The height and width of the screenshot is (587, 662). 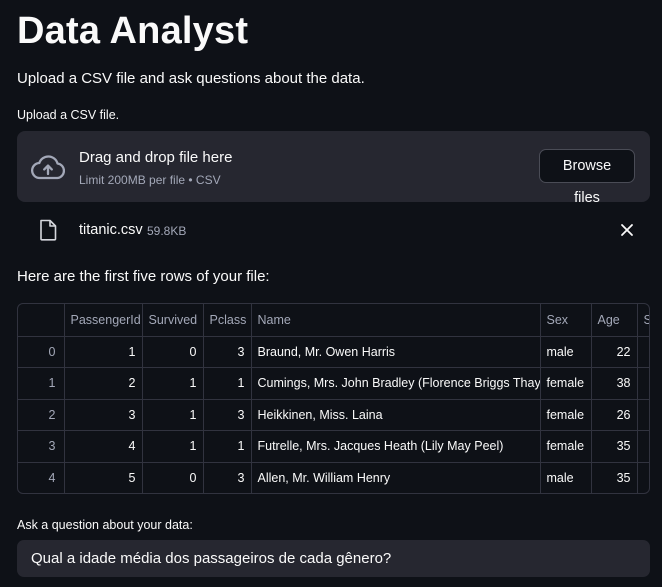 What do you see at coordinates (614, 383) in the screenshot?
I see `table-cell: 38` at bounding box center [614, 383].